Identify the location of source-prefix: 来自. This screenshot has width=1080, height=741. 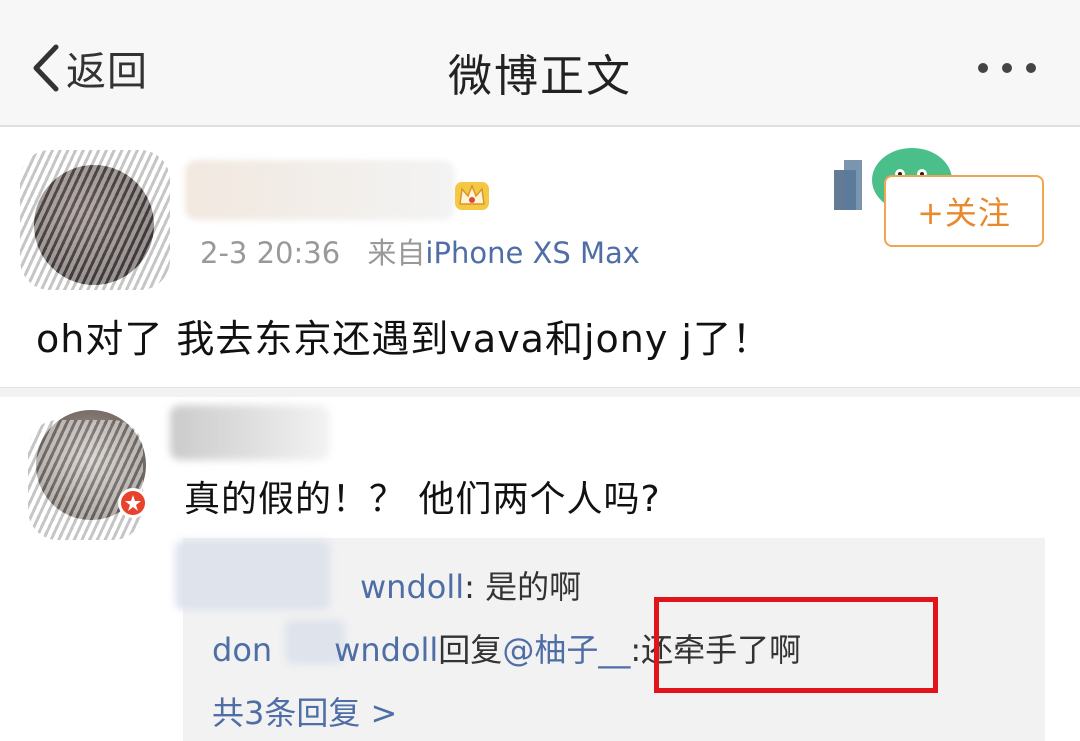
(396, 253).